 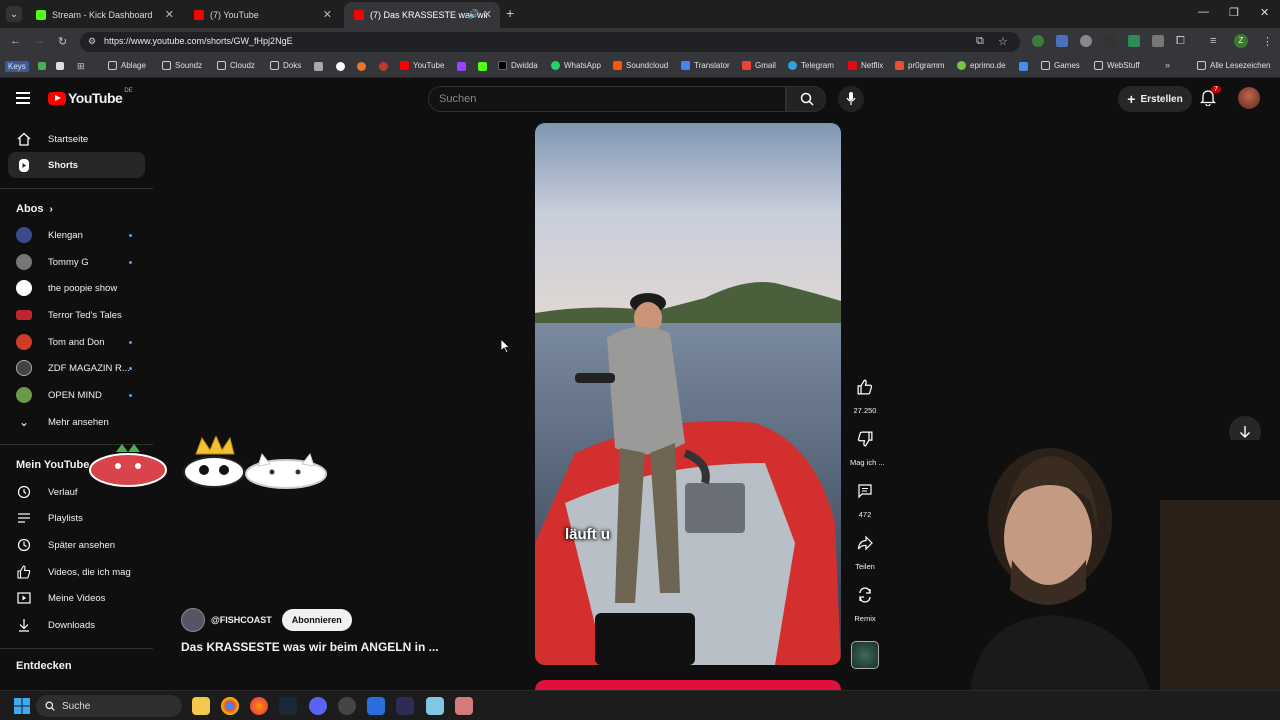 I want to click on bookmark-pr0gramm: pr0gramm, so click(x=919, y=65).